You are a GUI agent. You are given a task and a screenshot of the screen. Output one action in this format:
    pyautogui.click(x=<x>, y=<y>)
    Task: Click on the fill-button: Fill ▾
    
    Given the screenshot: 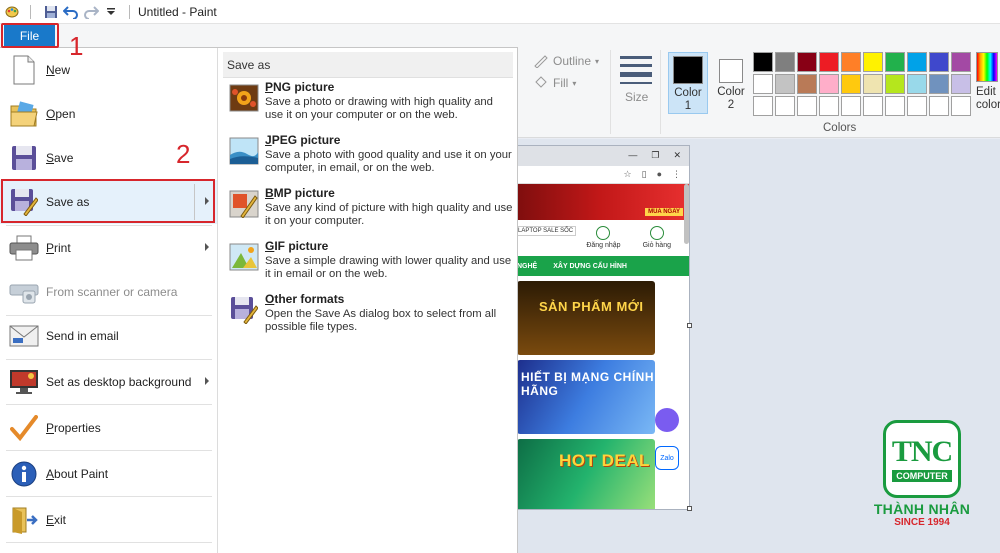 What is the action you would take?
    pyautogui.click(x=554, y=83)
    